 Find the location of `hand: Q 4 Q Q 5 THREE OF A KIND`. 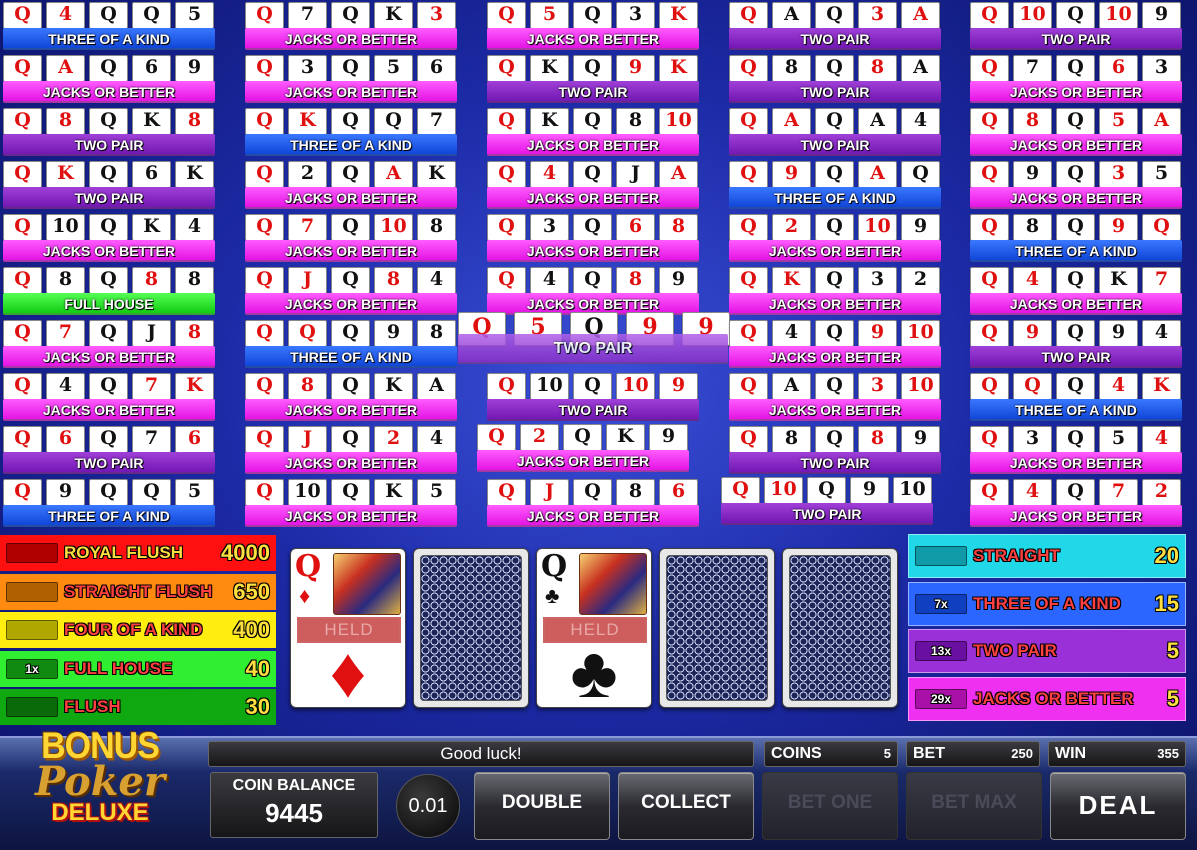

hand: Q 4 Q Q 5 THREE OF A KIND is located at coordinates (117, 27).